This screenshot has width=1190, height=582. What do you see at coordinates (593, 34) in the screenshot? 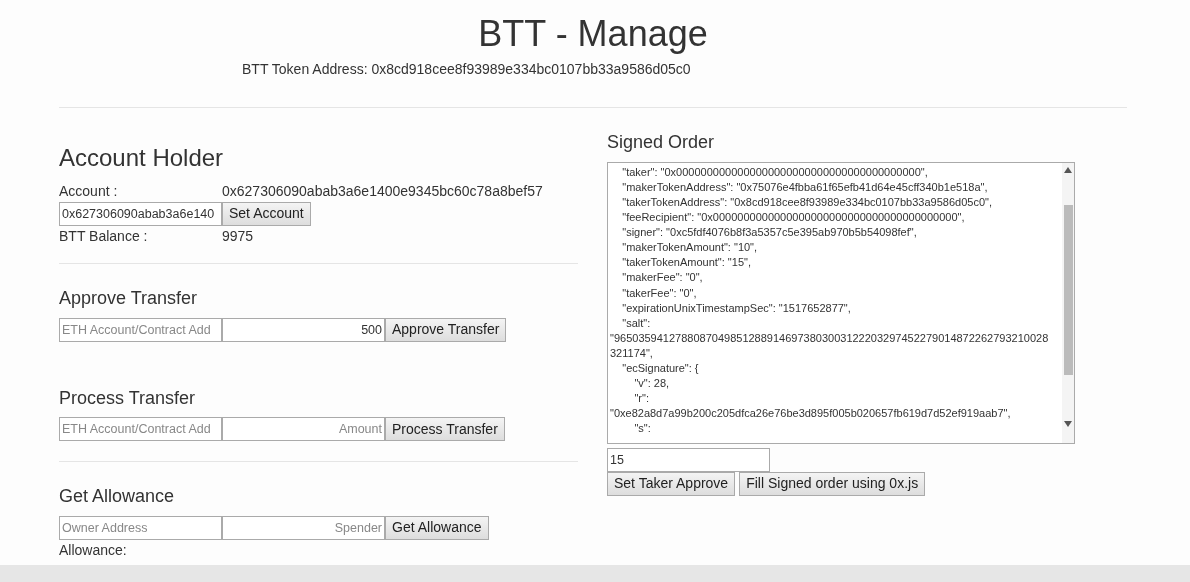
I see `page-title: BTT - Manage` at bounding box center [593, 34].